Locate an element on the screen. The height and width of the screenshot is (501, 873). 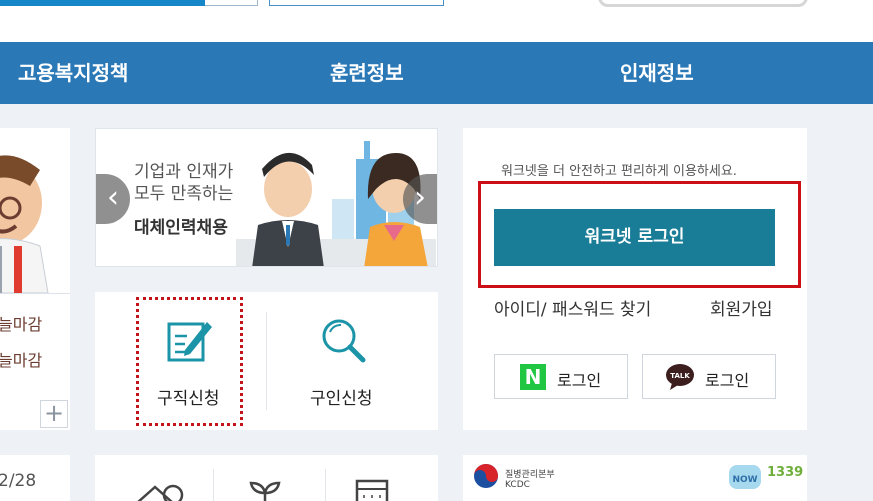
pencil-note-icon is located at coordinates (190, 341).